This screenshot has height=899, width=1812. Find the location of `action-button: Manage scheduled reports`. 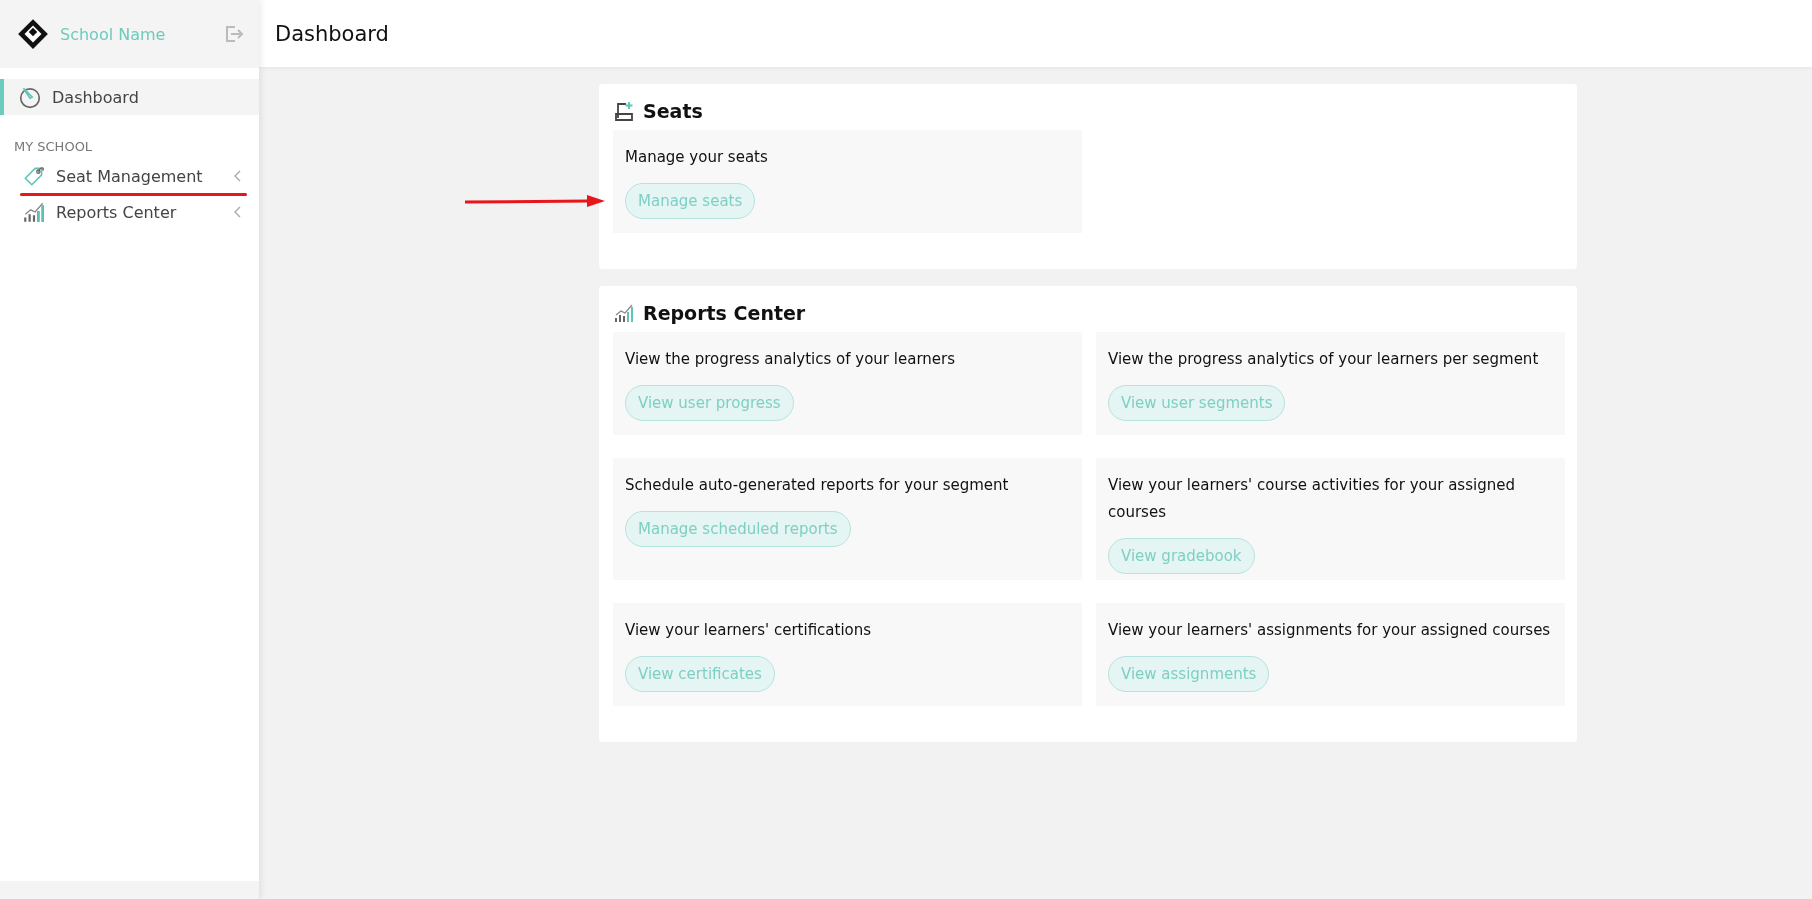

action-button: Manage scheduled reports is located at coordinates (738, 529).